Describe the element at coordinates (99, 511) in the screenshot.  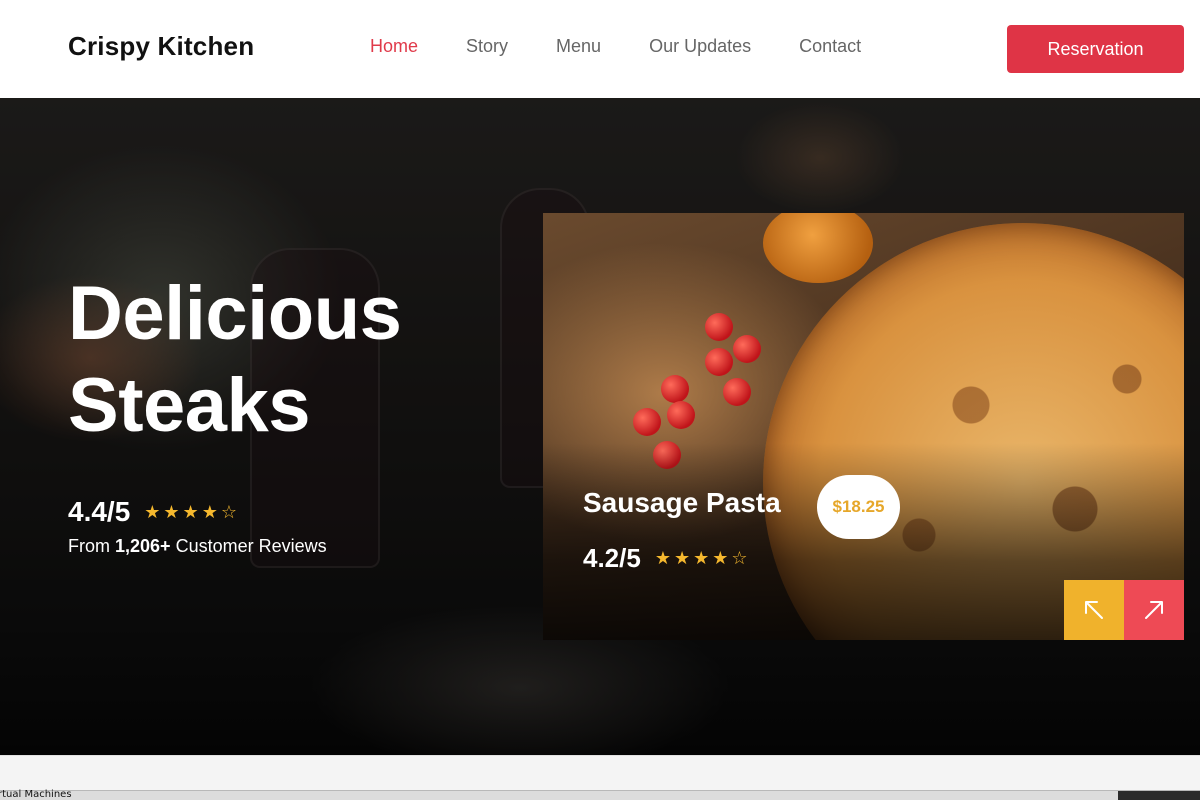
I see `hero-rating-value: 4.4/5` at that location.